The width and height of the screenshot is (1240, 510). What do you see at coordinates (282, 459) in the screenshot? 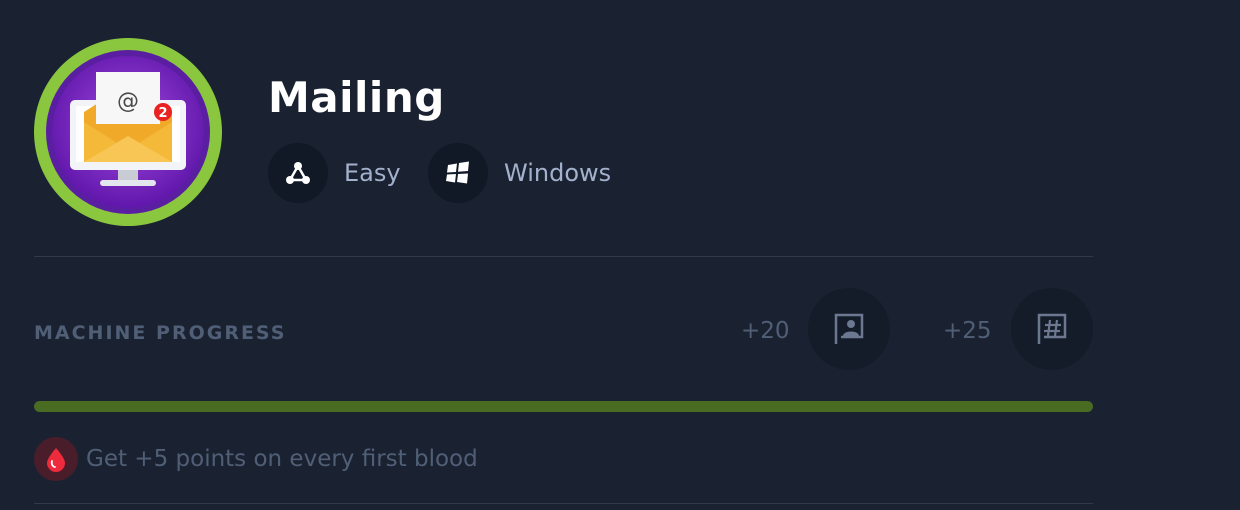
I see `first-blood-text: Get +5 points on every first blood` at bounding box center [282, 459].